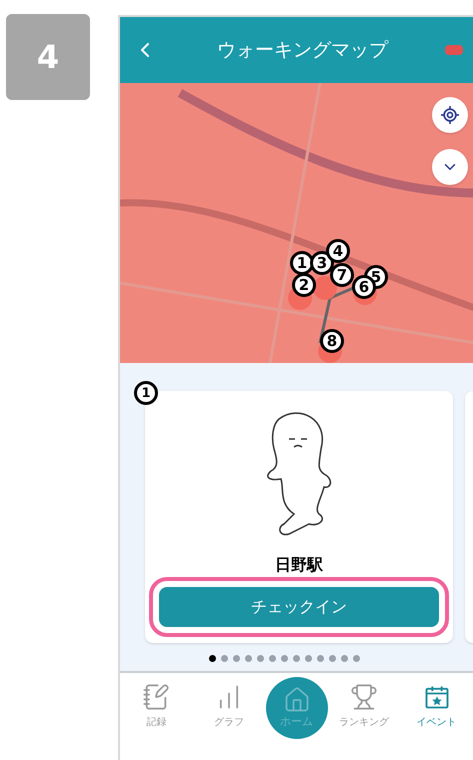  I want to click on notebook-pen-icon, so click(156, 697).